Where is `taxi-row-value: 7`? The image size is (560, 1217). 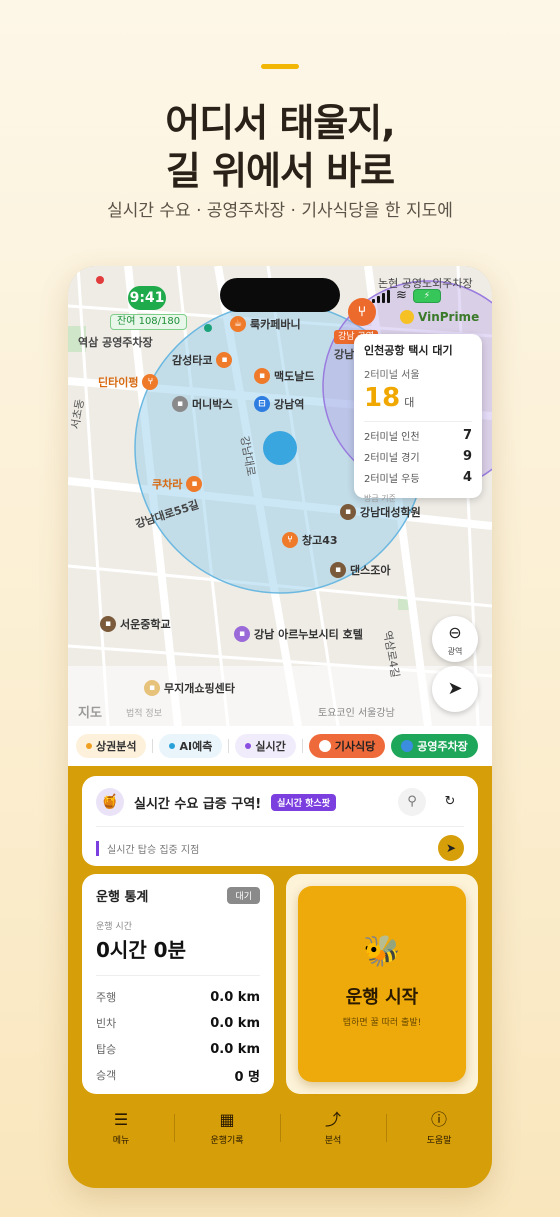
taxi-row-value: 7 is located at coordinates (467, 435).